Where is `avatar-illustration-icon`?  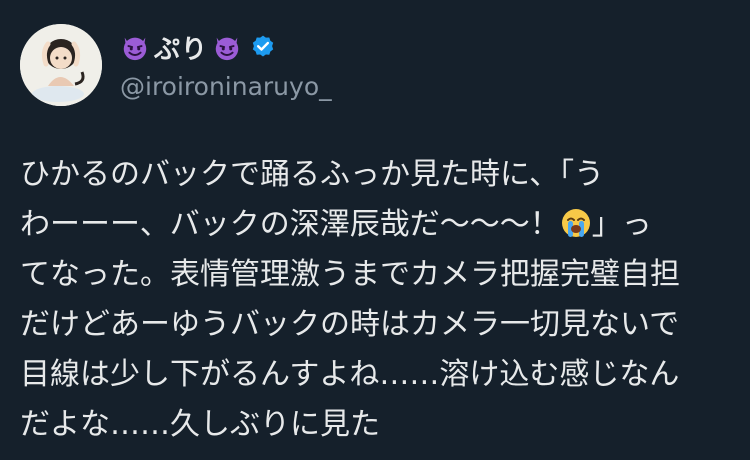 avatar-illustration-icon is located at coordinates (61, 65).